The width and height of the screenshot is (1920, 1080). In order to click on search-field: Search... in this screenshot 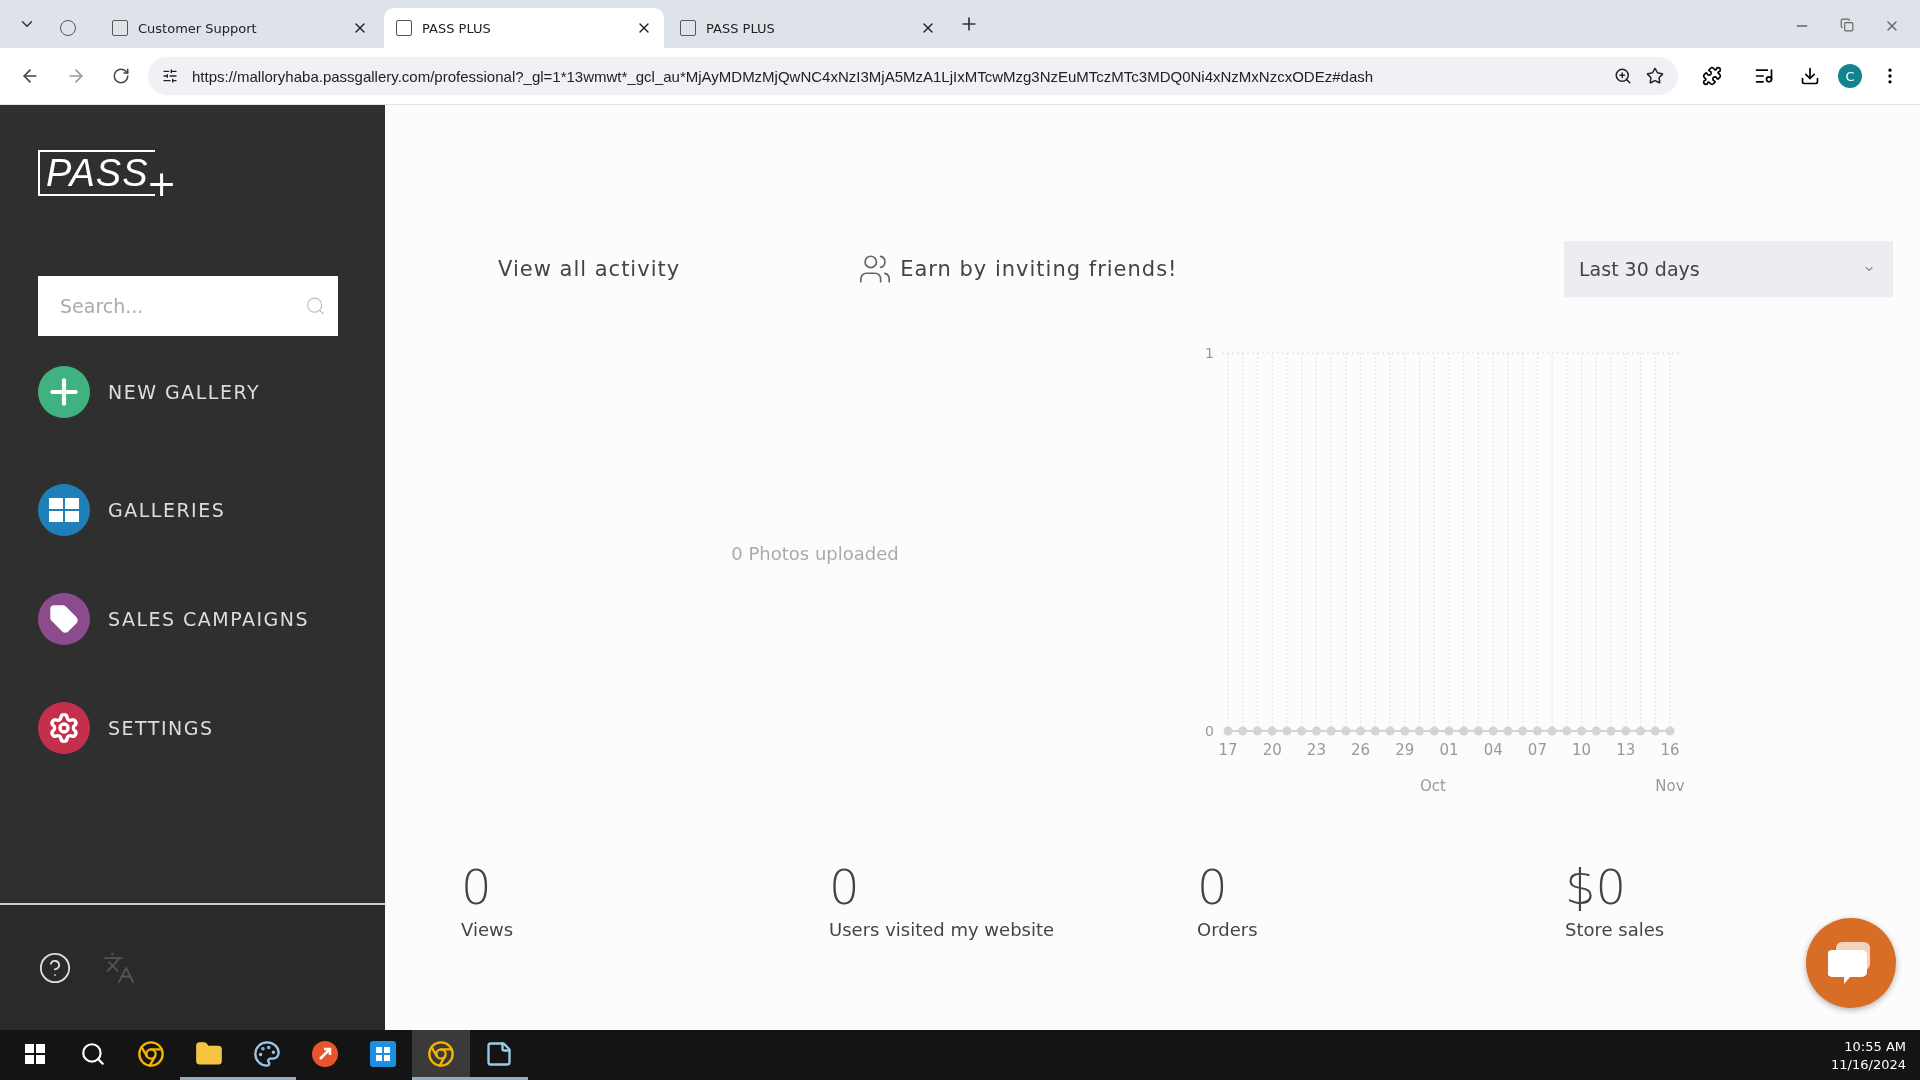, I will do `click(188, 306)`.